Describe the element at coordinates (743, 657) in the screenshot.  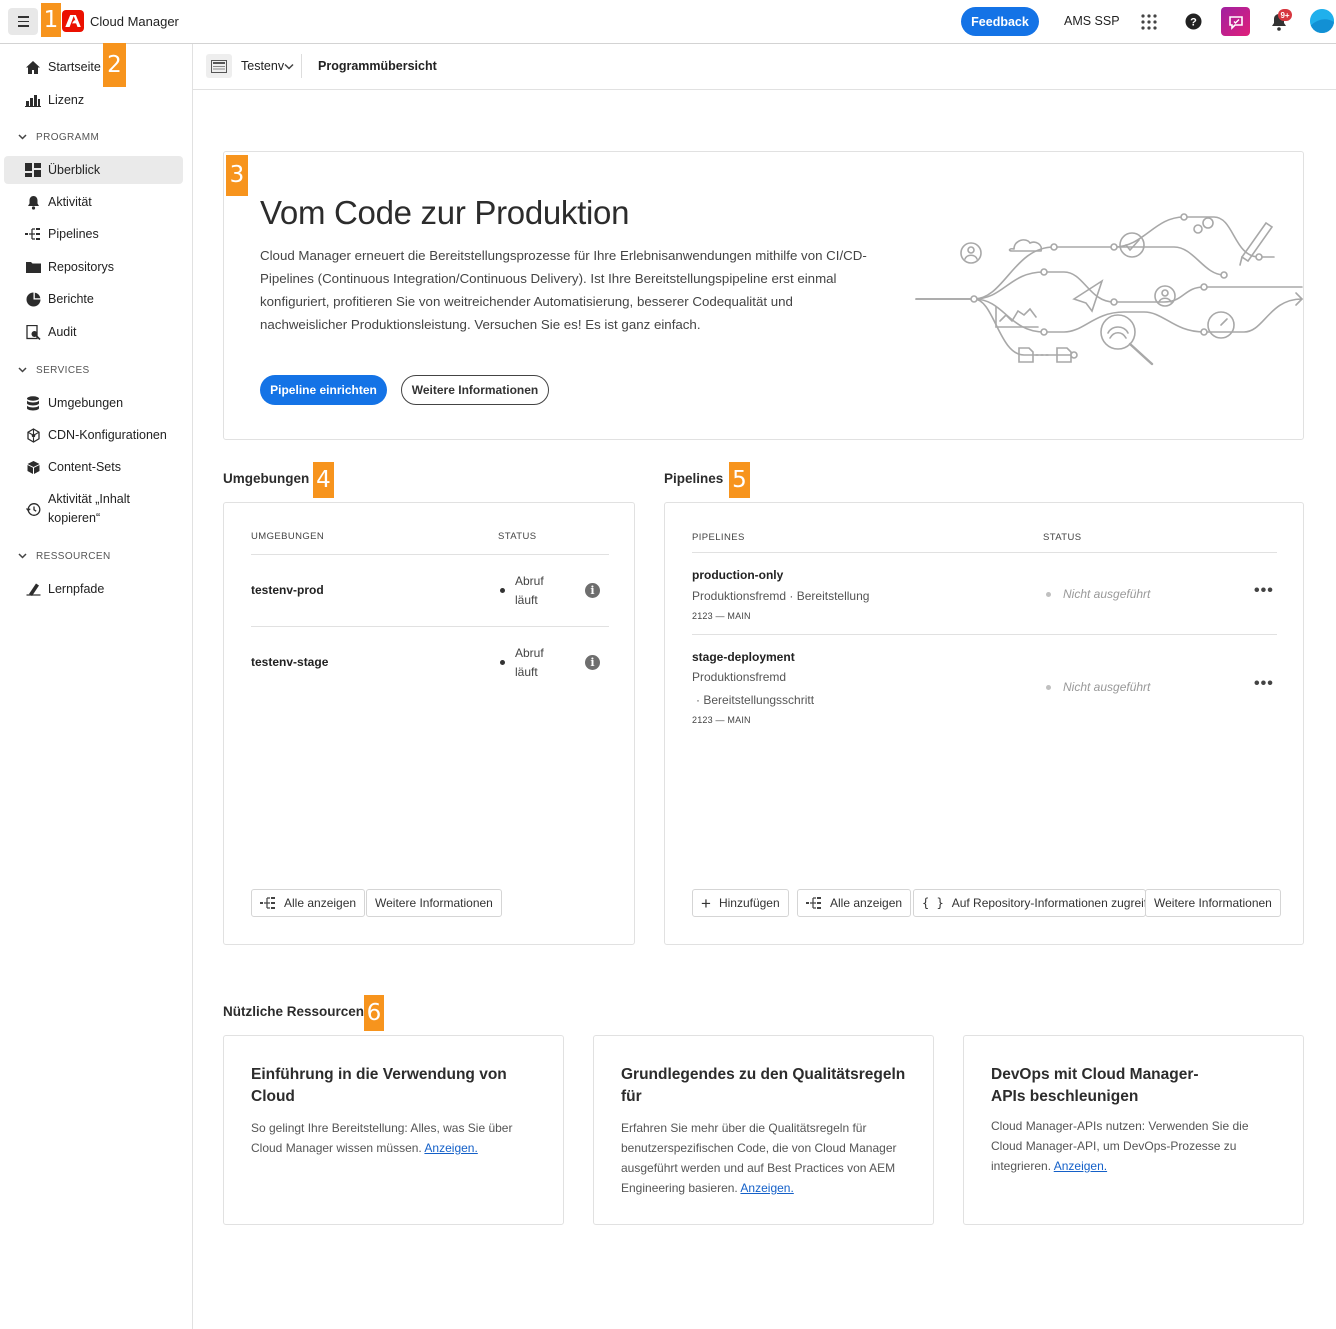
I see `pipeline-name: stage-deployment` at that location.